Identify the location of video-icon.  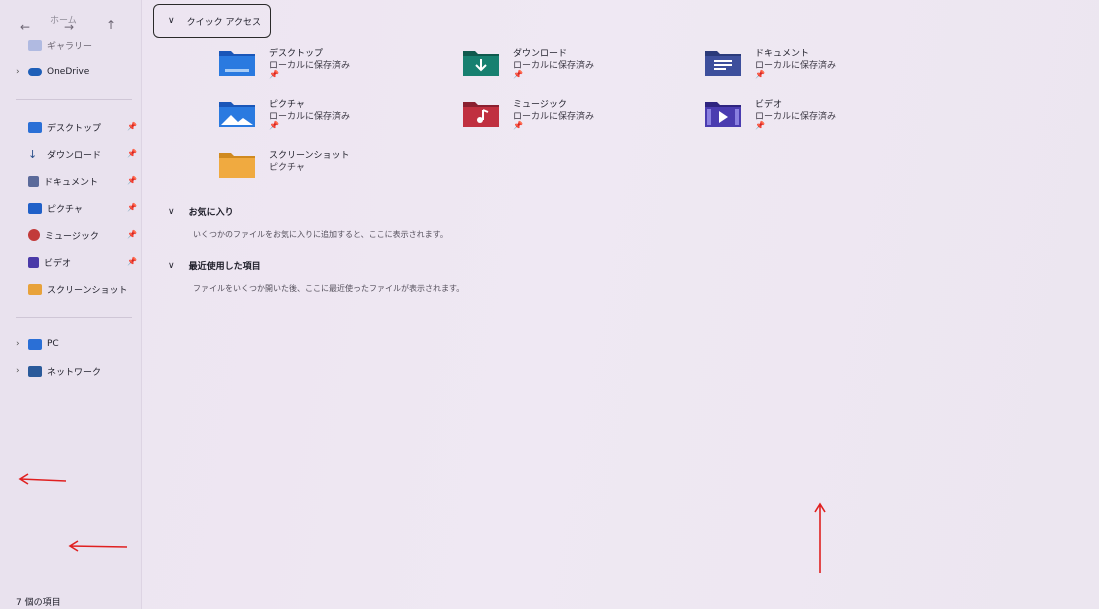
(33, 262).